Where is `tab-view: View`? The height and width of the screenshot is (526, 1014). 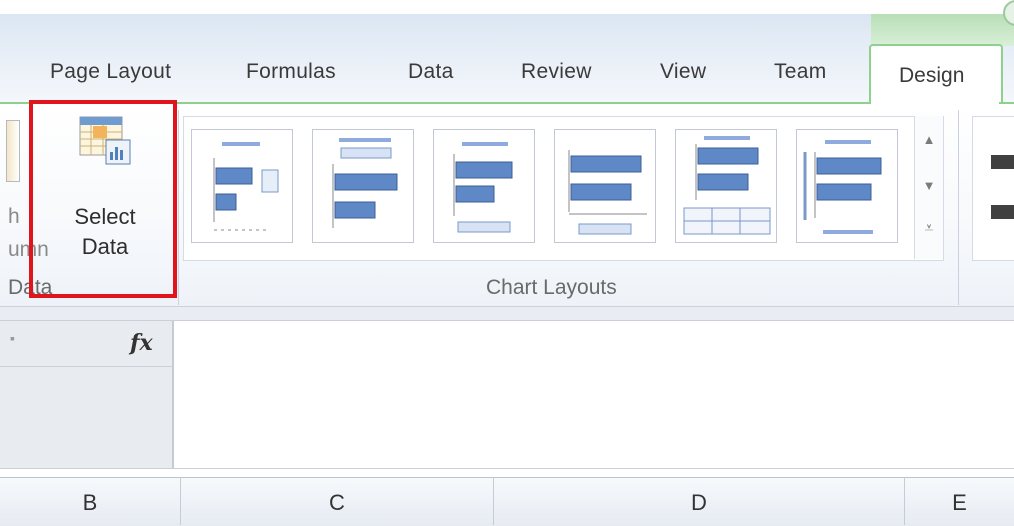
tab-view: View is located at coordinates (683, 72).